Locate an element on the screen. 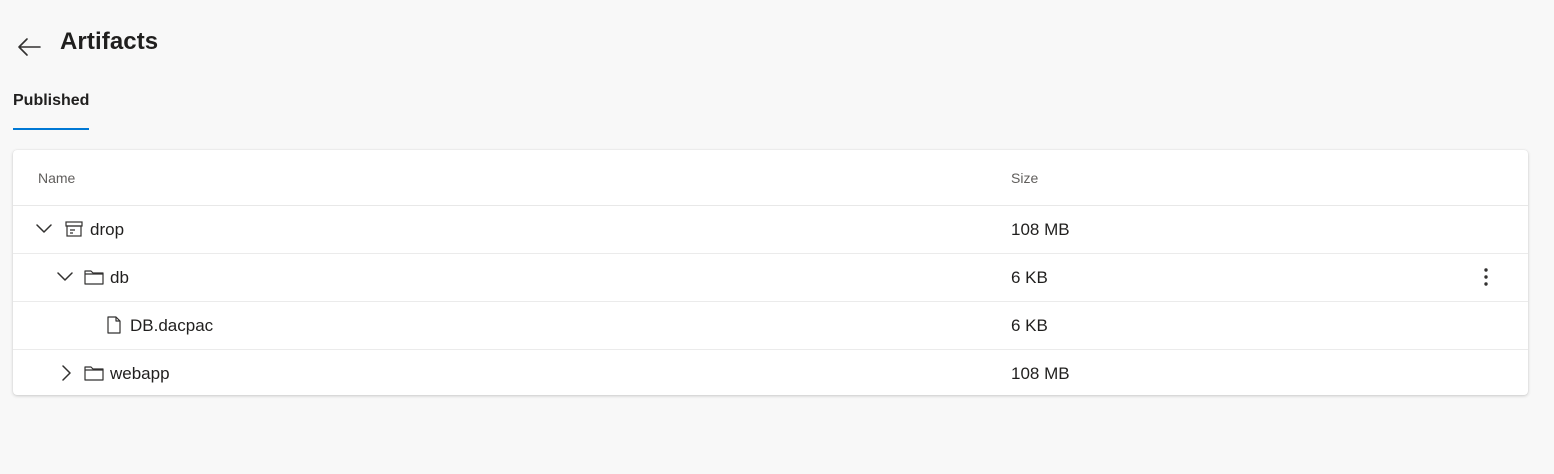 The image size is (1554, 474). row-name: webapp is located at coordinates (140, 373).